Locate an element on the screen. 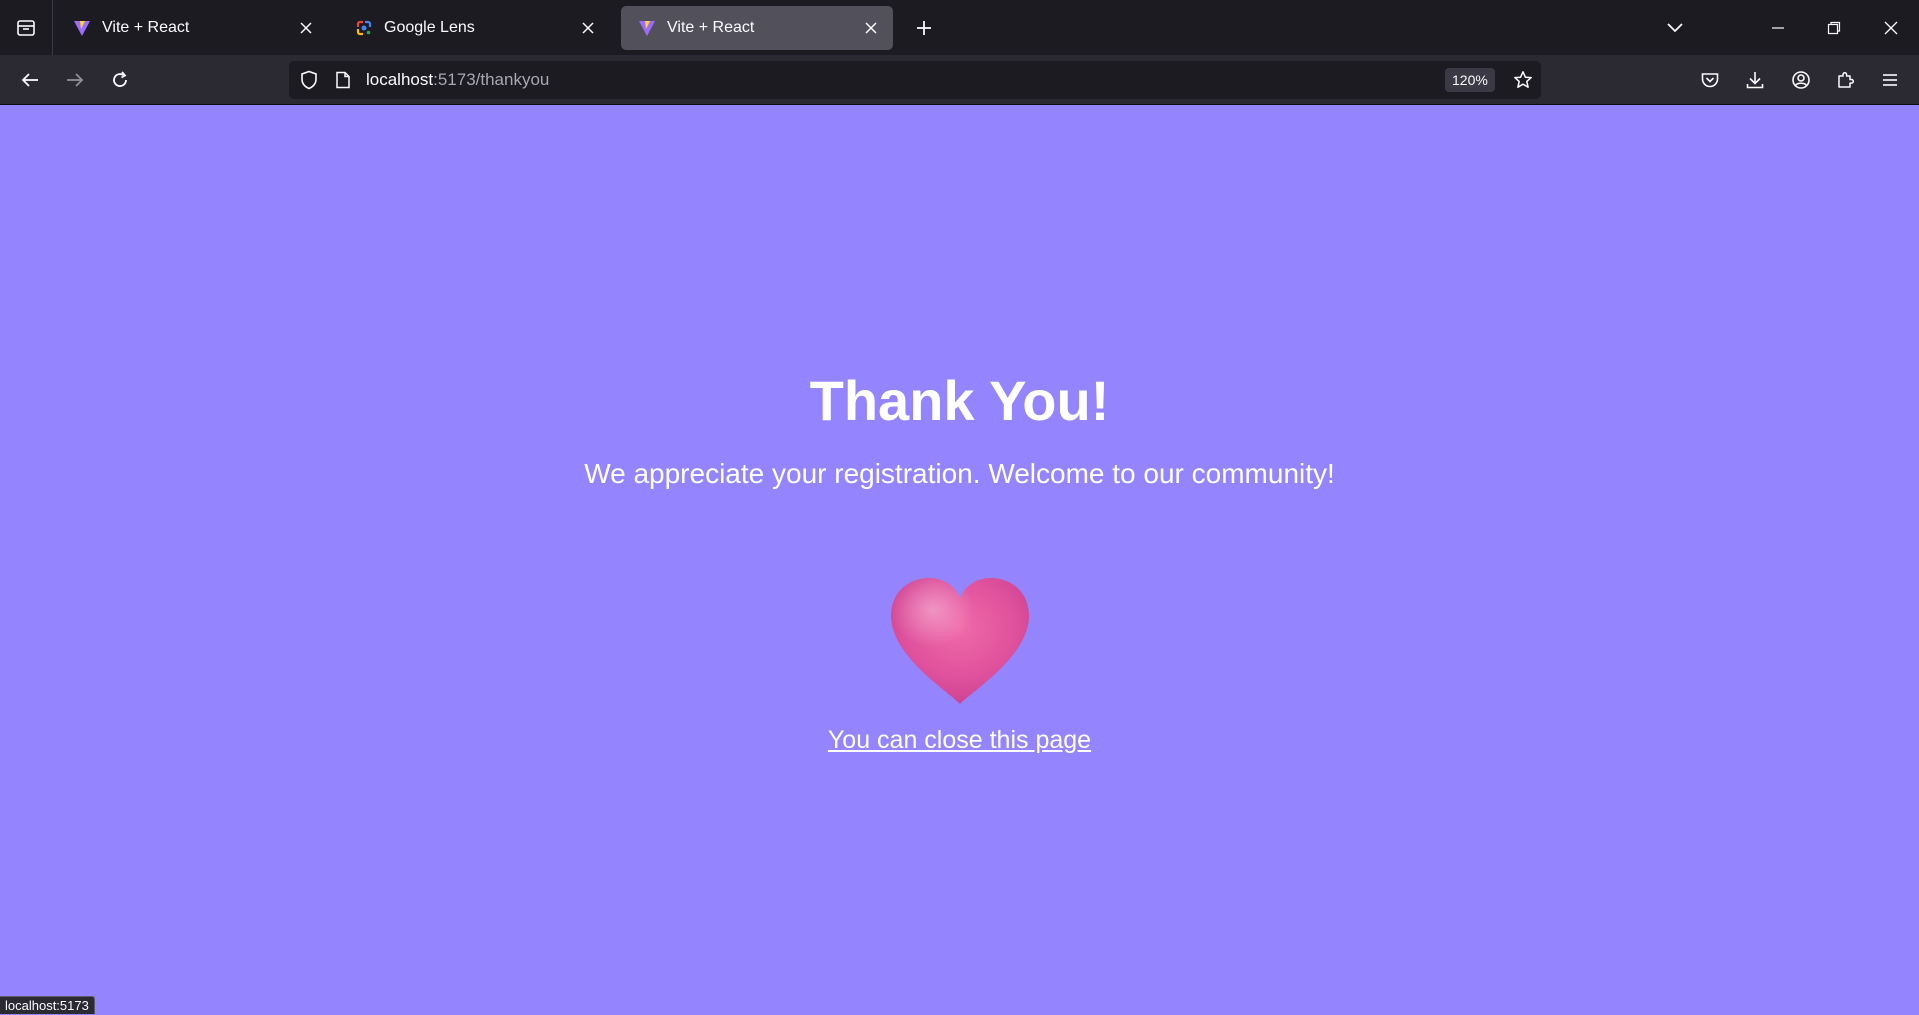 Image resolution: width=1919 pixels, height=1015 pixels. tracking-protection-button is located at coordinates (309, 80).